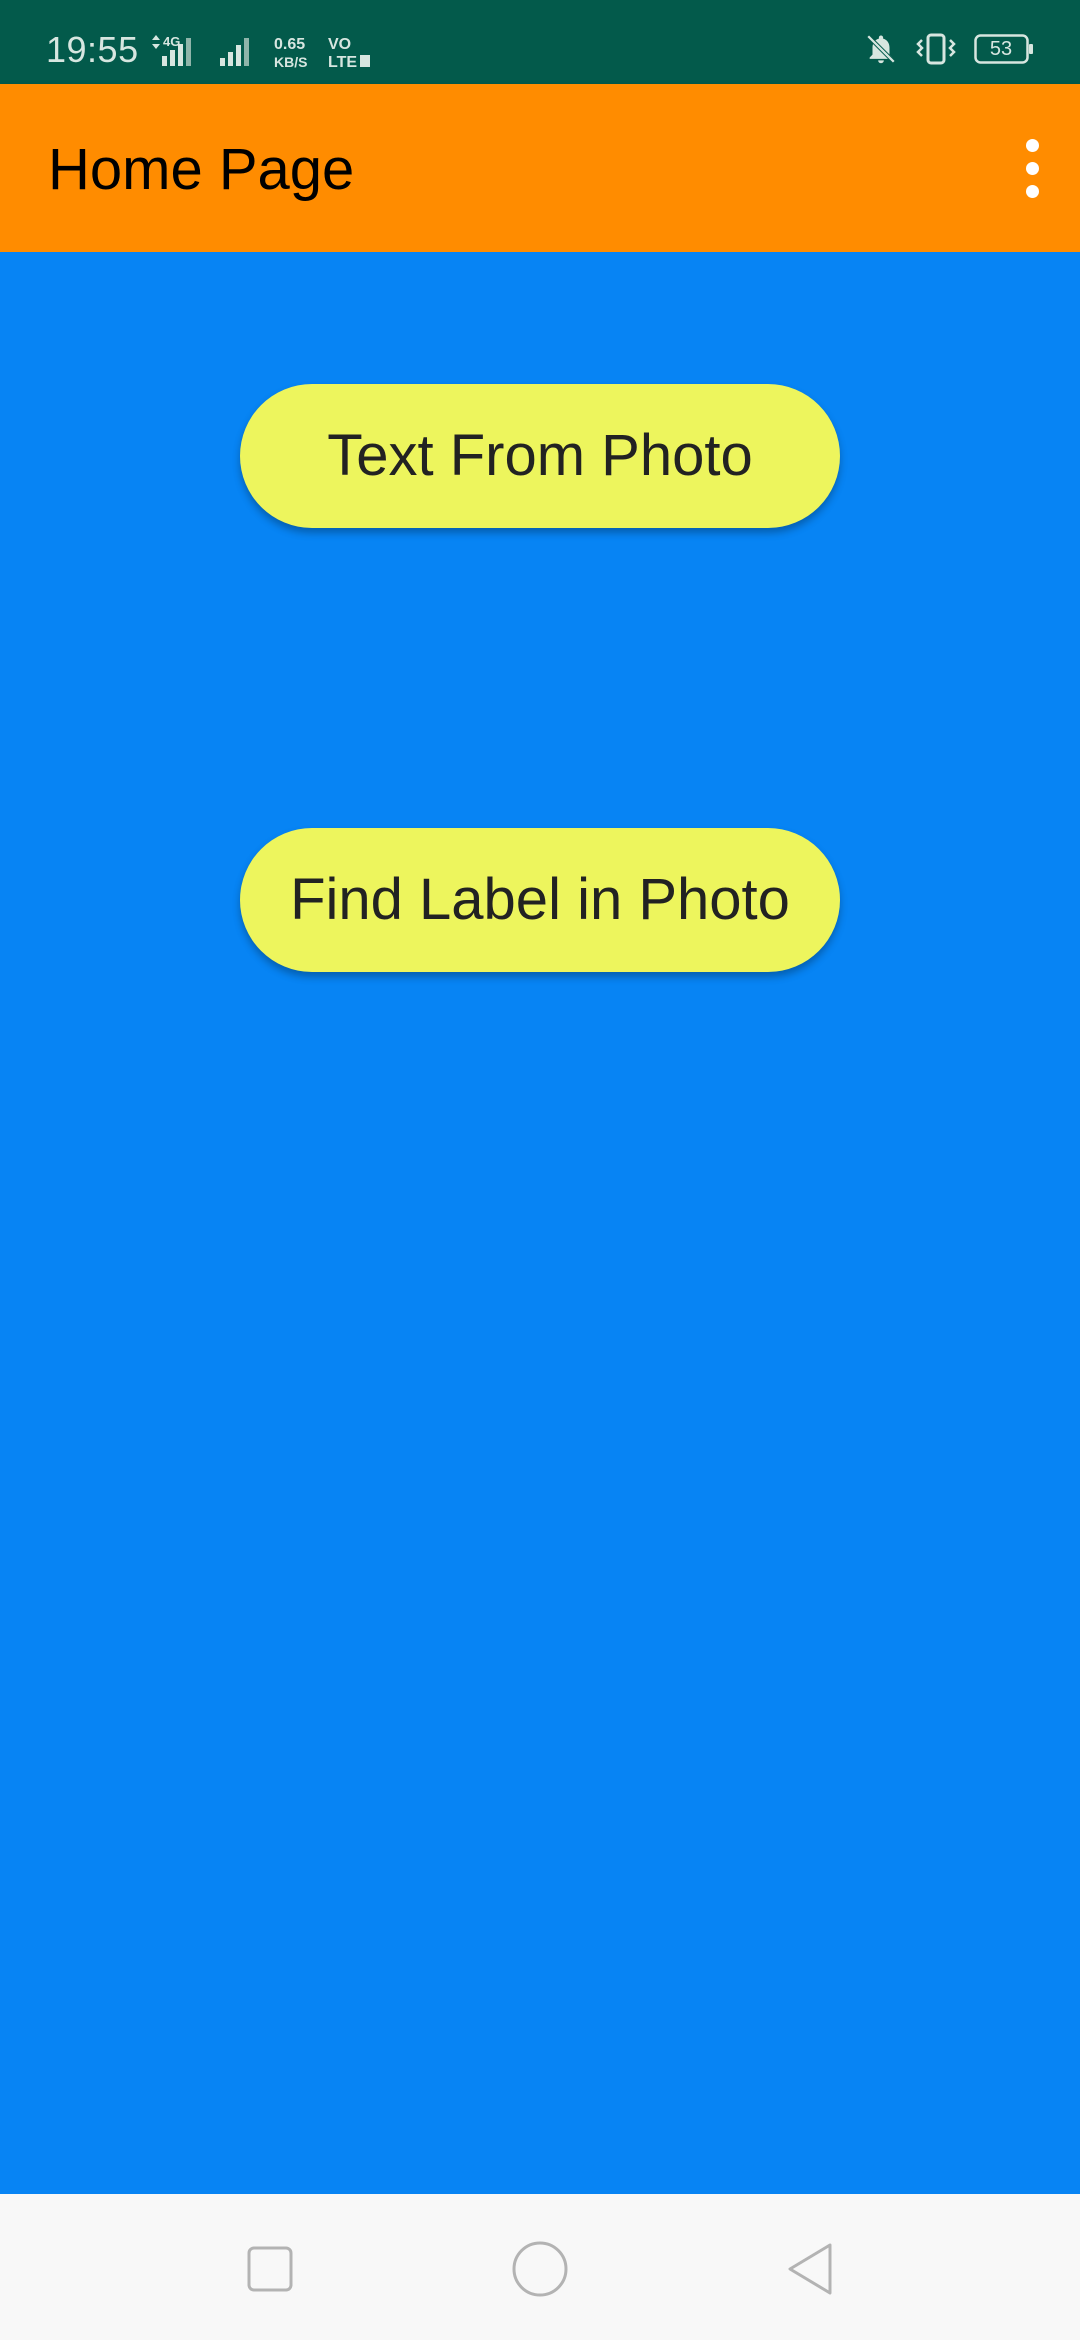 The image size is (1080, 2340). I want to click on network-speed-value: 0.65, so click(289, 44).